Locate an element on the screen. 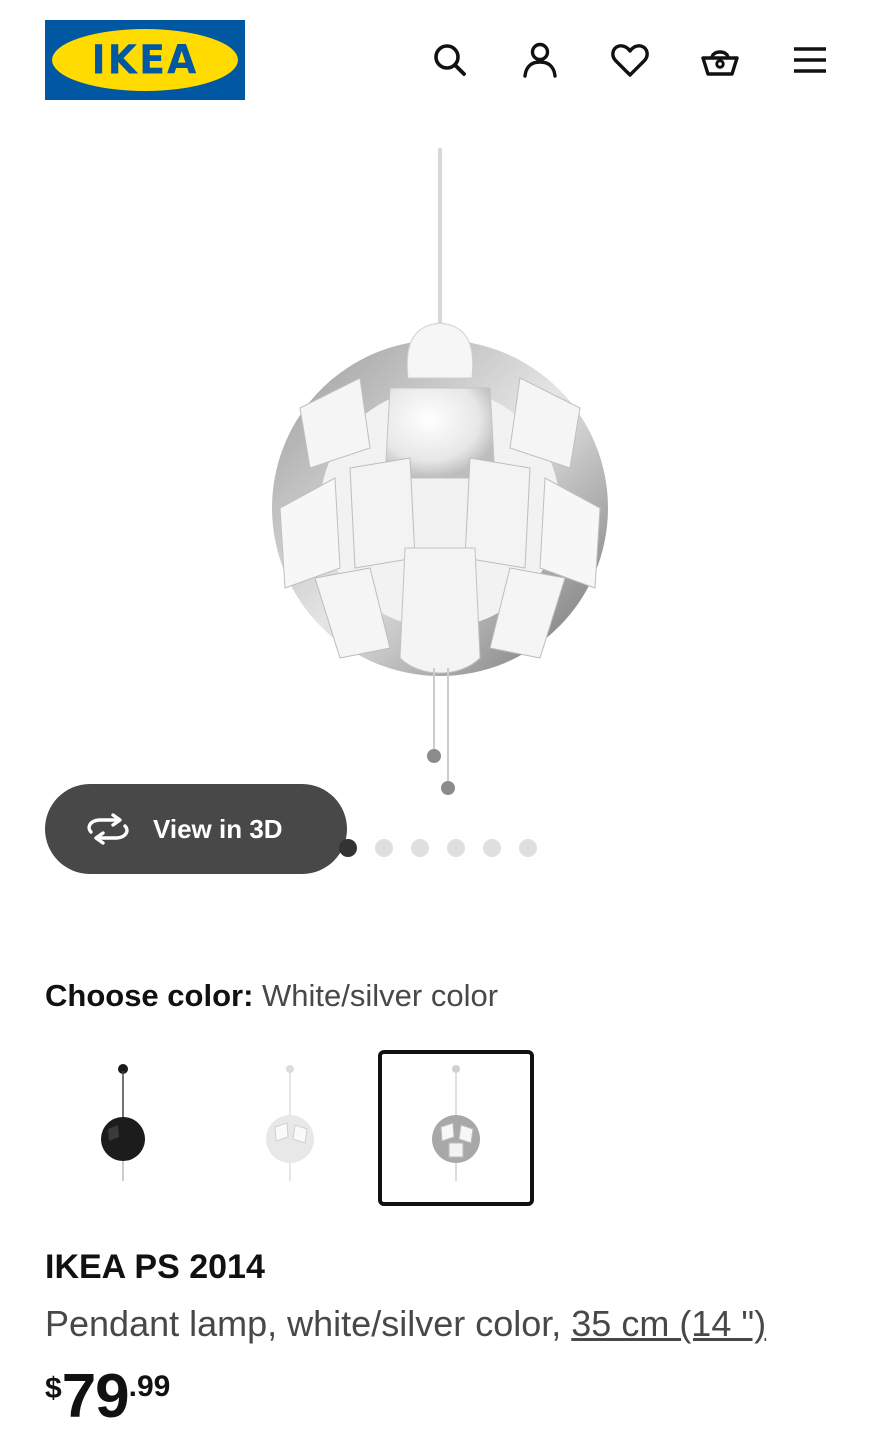 The image size is (878, 1440). white-lamp-thumbnail is located at coordinates (290, 1123).